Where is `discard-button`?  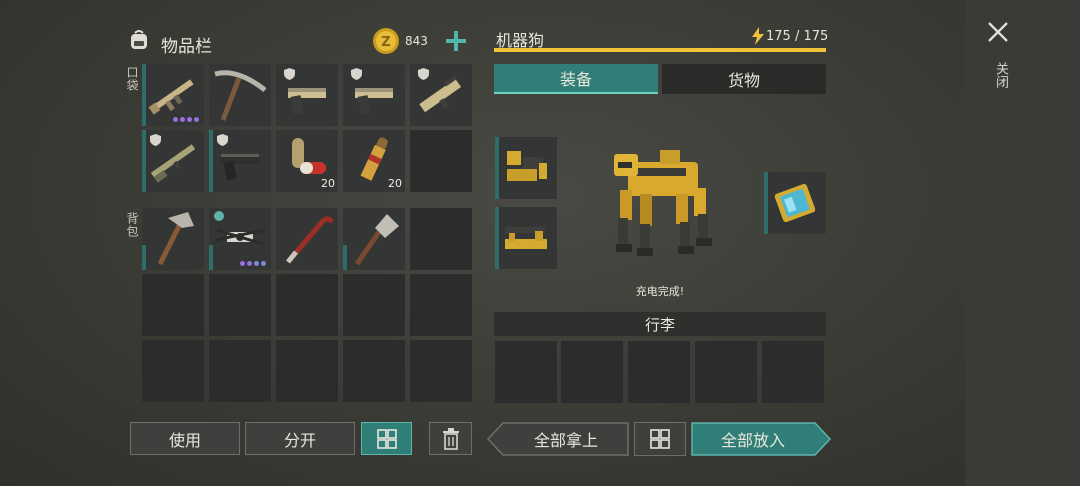 discard-button is located at coordinates (450, 438).